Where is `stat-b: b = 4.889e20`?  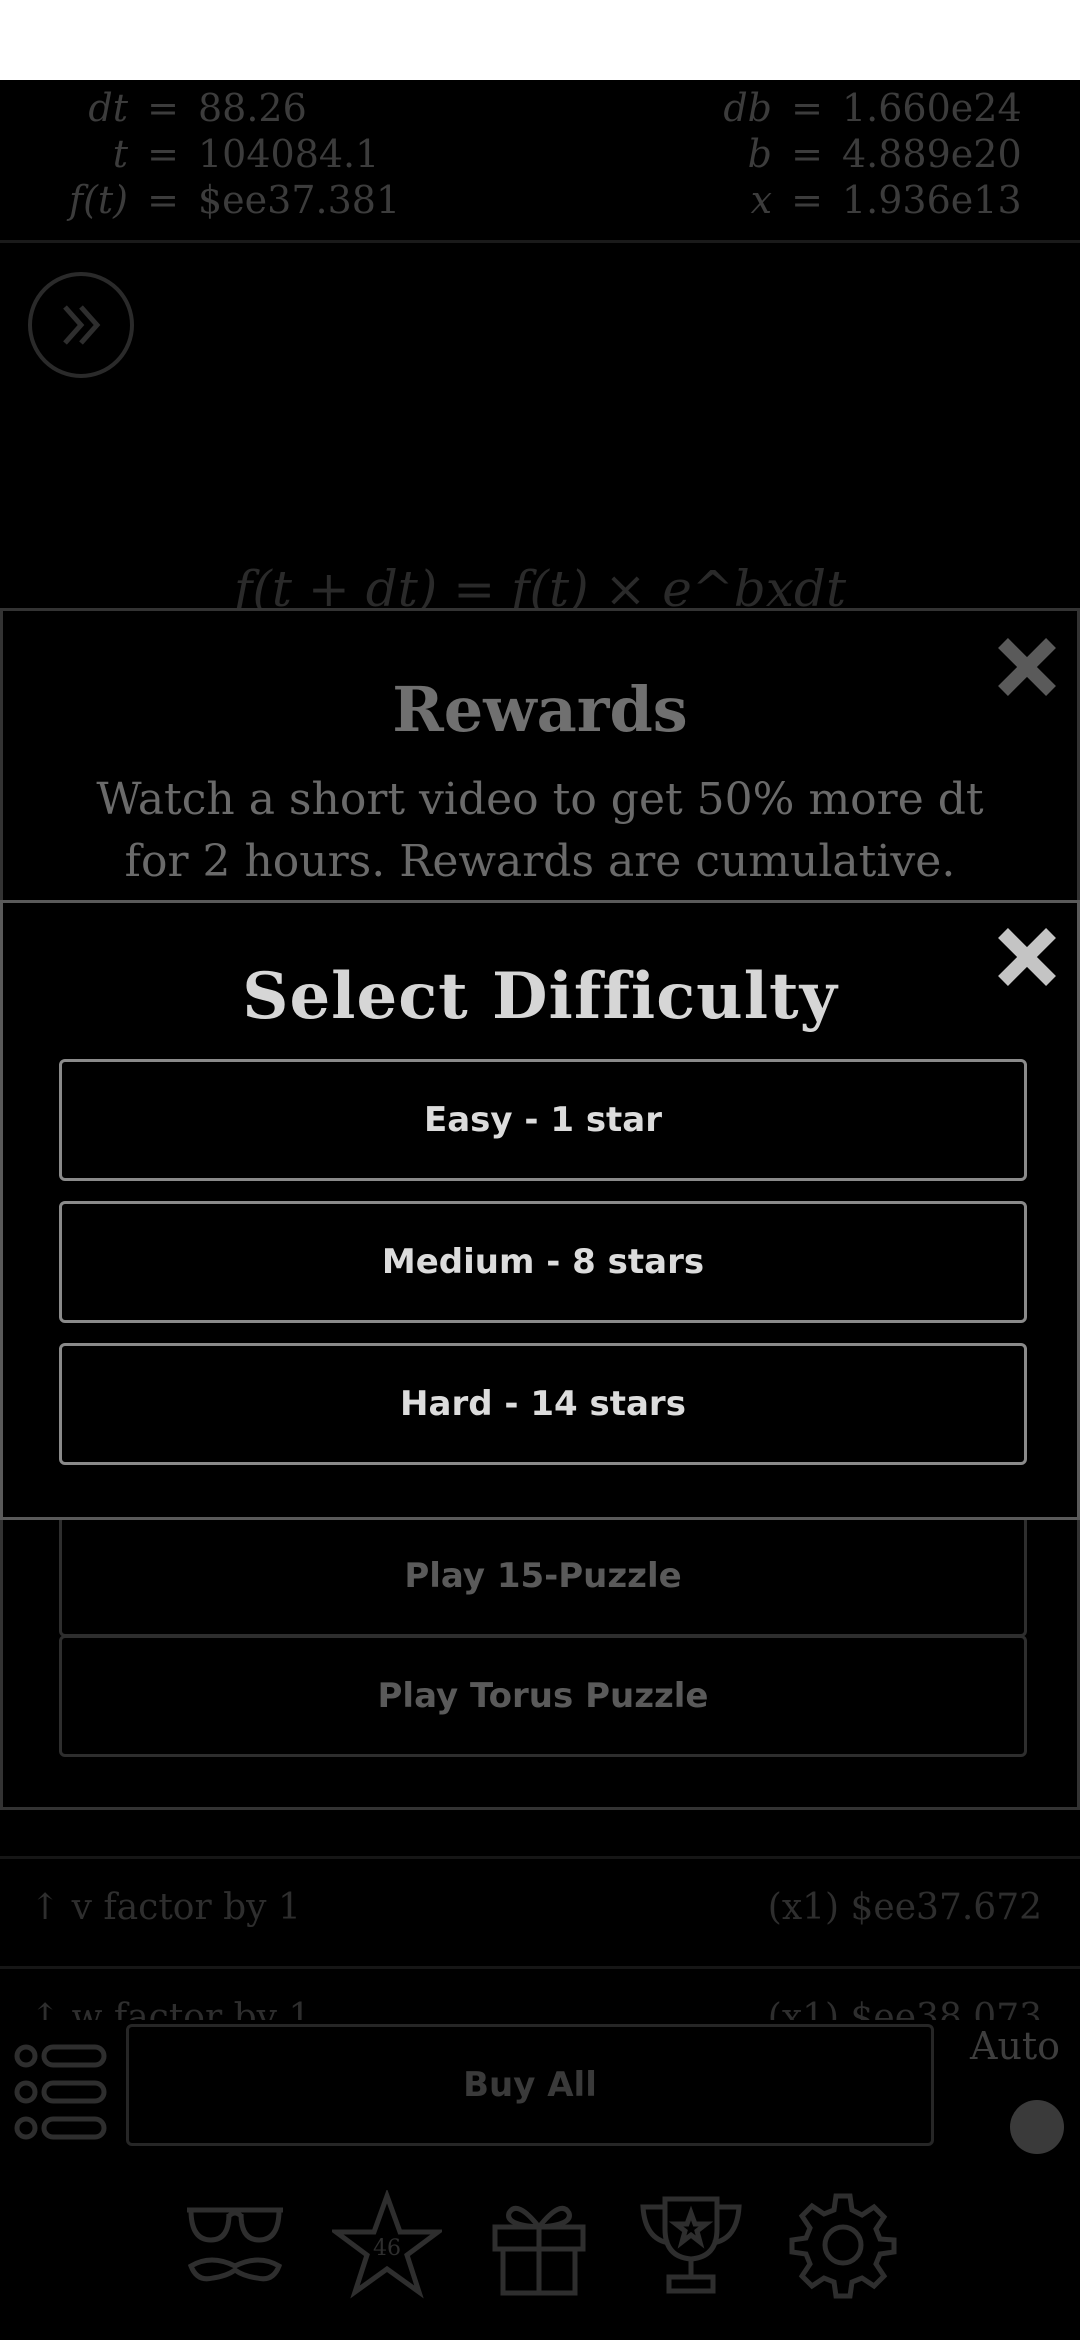
stat-b: b = 4.889e20 is located at coordinates (884, 154).